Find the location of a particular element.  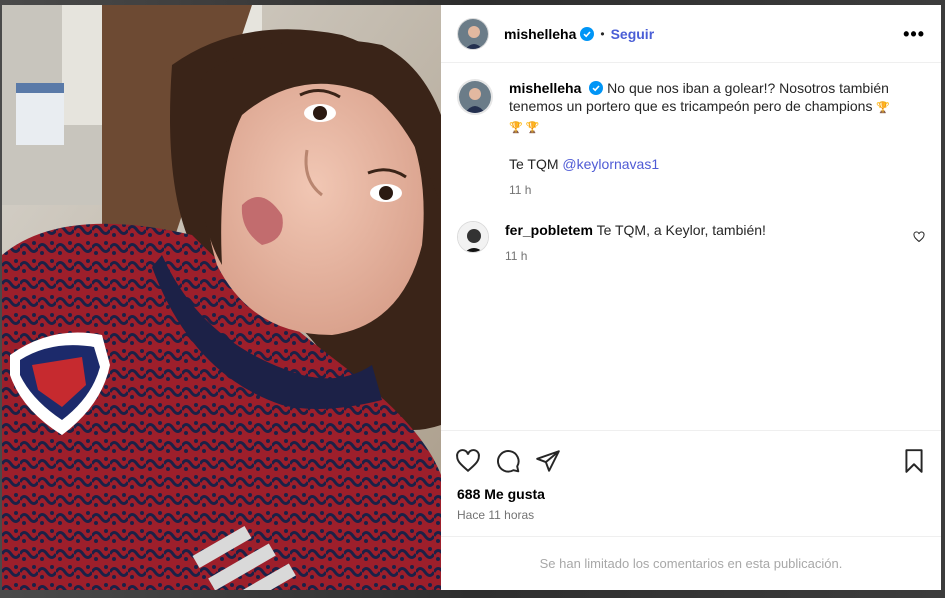

post-time: Hace 11 horas is located at coordinates (691, 515).